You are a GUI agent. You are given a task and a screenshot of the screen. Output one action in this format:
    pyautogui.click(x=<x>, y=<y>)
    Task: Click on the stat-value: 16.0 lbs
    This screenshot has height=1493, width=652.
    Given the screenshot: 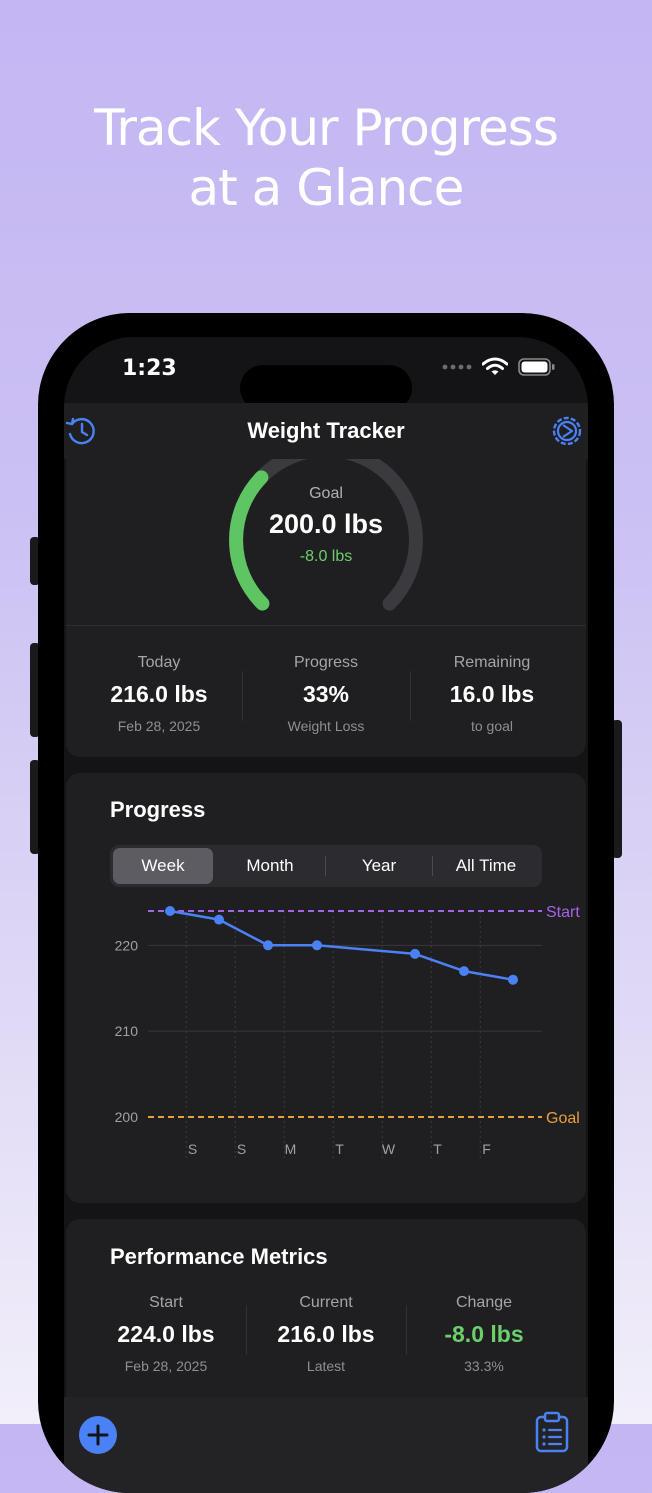 What is the action you would take?
    pyautogui.click(x=492, y=694)
    